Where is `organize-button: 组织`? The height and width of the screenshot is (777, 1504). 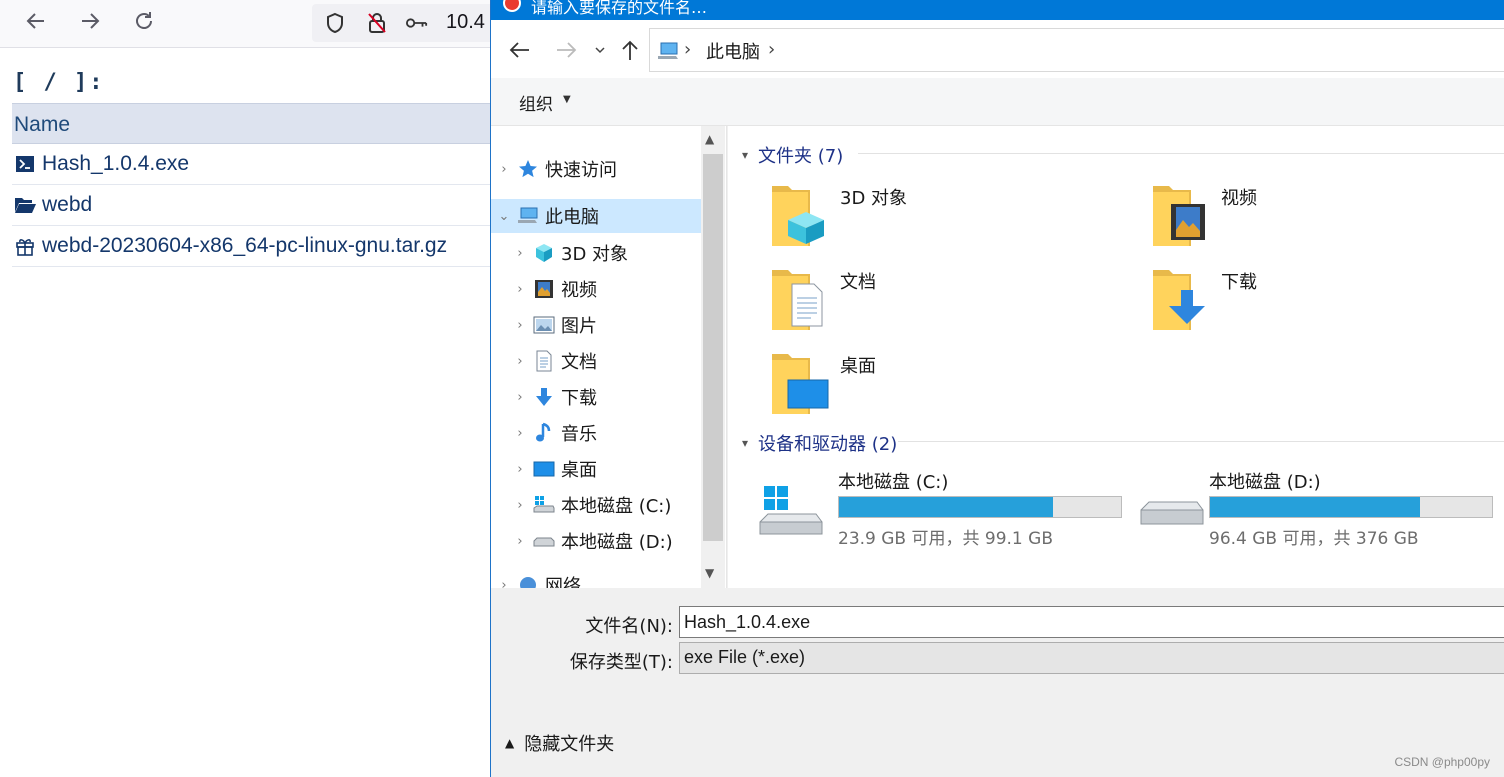 organize-button: 组织 is located at coordinates (536, 102).